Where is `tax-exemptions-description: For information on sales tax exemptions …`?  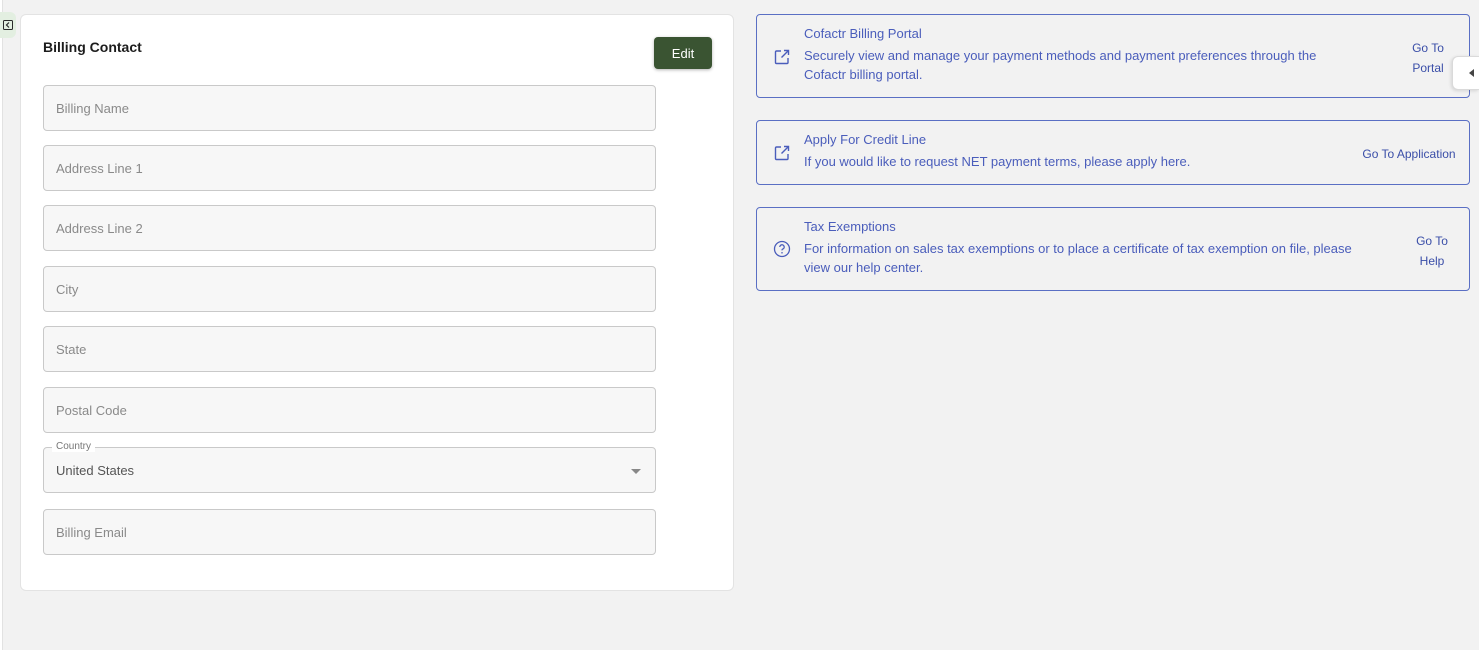
tax-exemptions-description: For information on sales tax exemptions … is located at coordinates (1078, 258).